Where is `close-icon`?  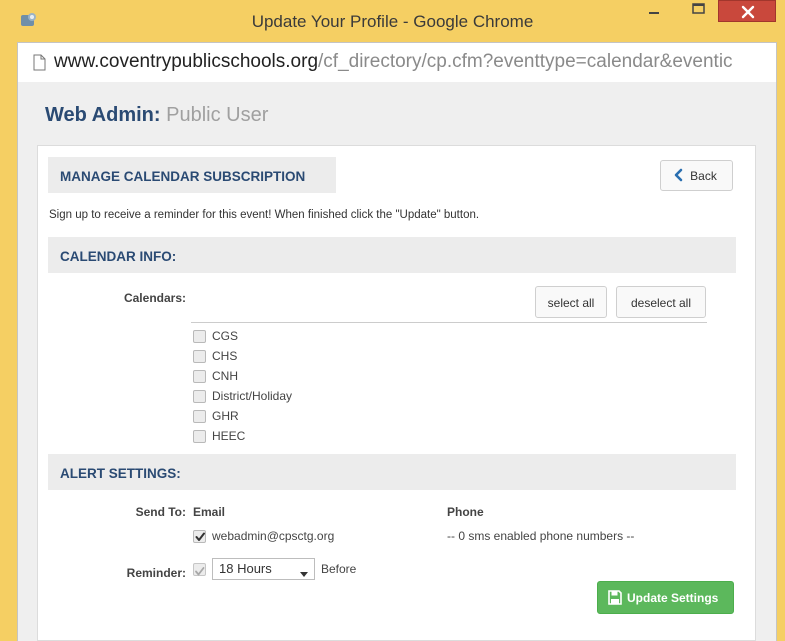
close-icon is located at coordinates (748, 12).